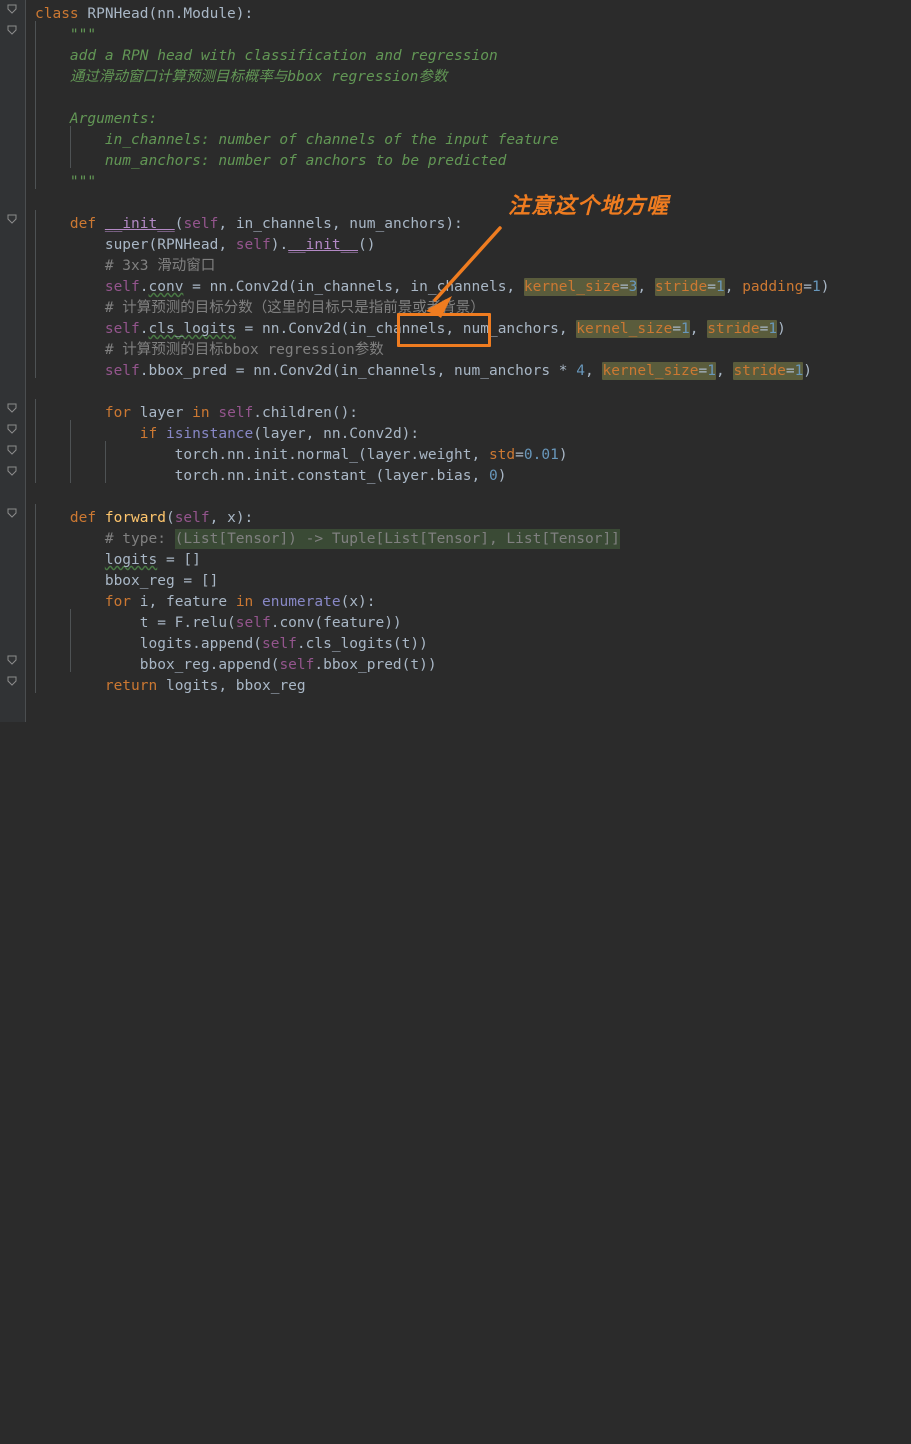 The height and width of the screenshot is (1444, 911). Describe the element at coordinates (13, 361) in the screenshot. I see `editor-gutter` at that location.